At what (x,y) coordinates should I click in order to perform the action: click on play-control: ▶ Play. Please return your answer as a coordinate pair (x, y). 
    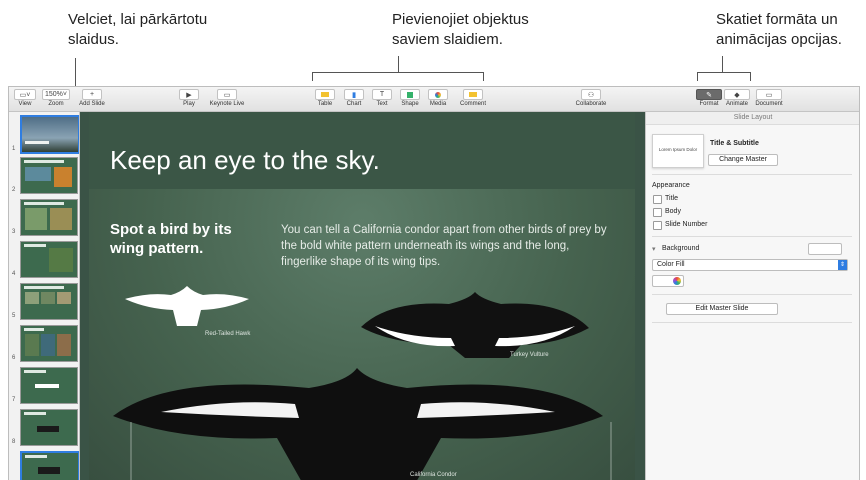
    Looking at the image, I should click on (189, 98).